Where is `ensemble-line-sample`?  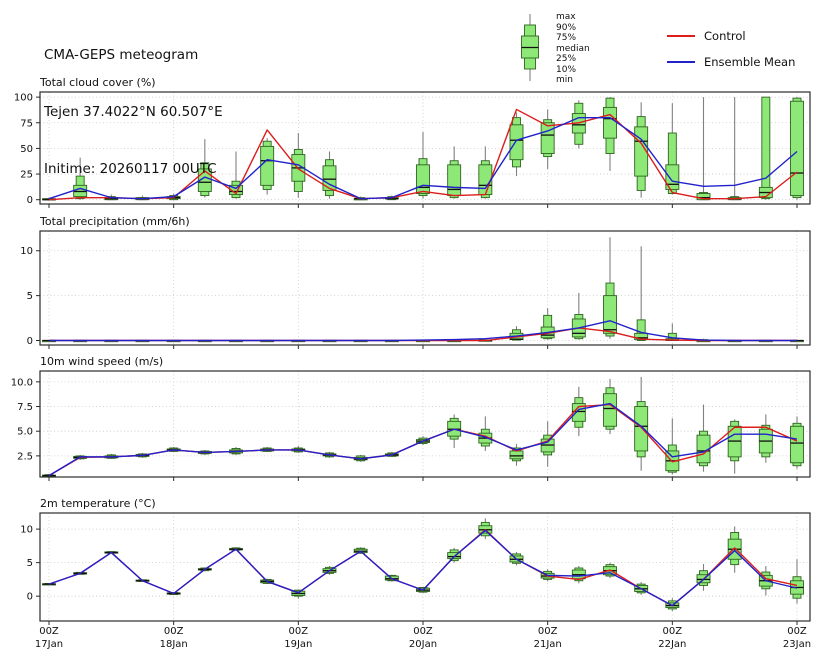
ensemble-line-sample is located at coordinates (681, 62).